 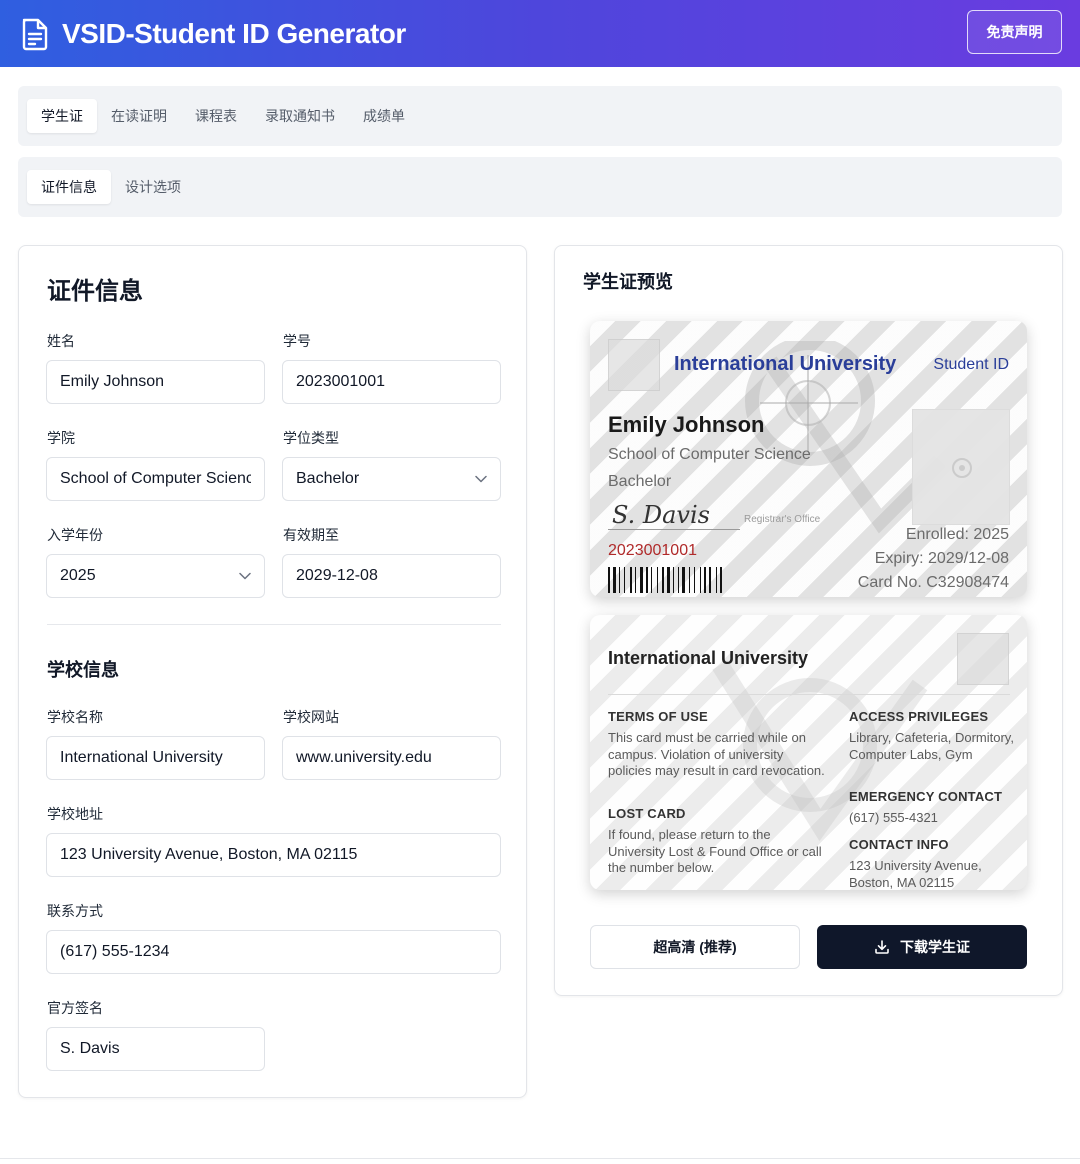 I want to click on emergency-heading: EMERGENCY CONTACT, so click(x=926, y=796).